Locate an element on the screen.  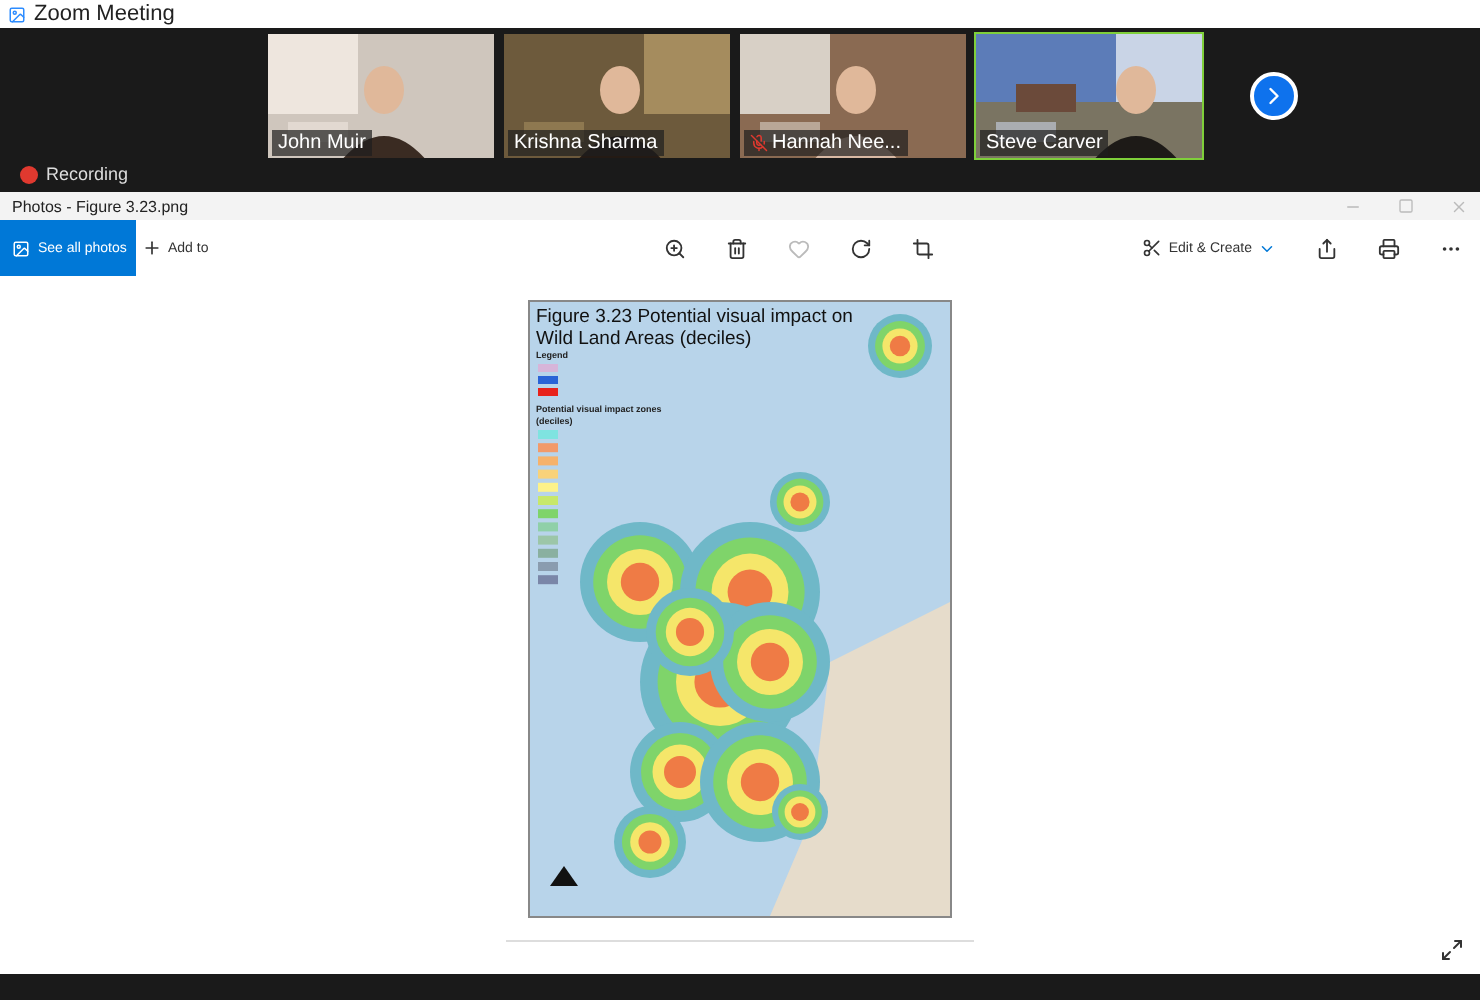
app-icon is located at coordinates (17, 14).